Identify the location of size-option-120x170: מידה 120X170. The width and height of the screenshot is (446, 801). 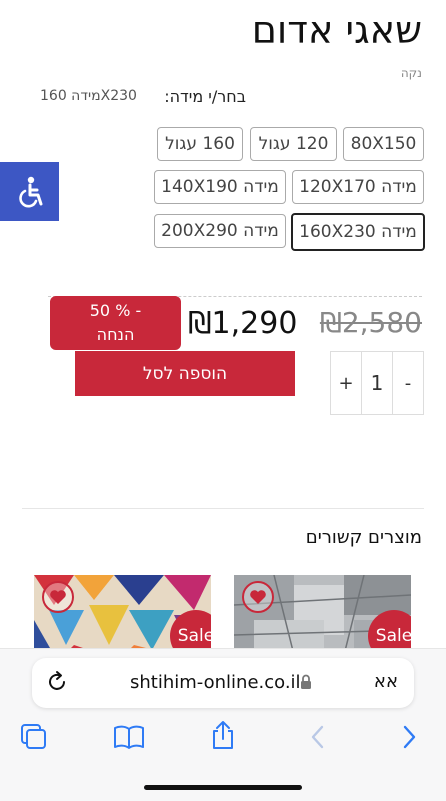
(358, 187).